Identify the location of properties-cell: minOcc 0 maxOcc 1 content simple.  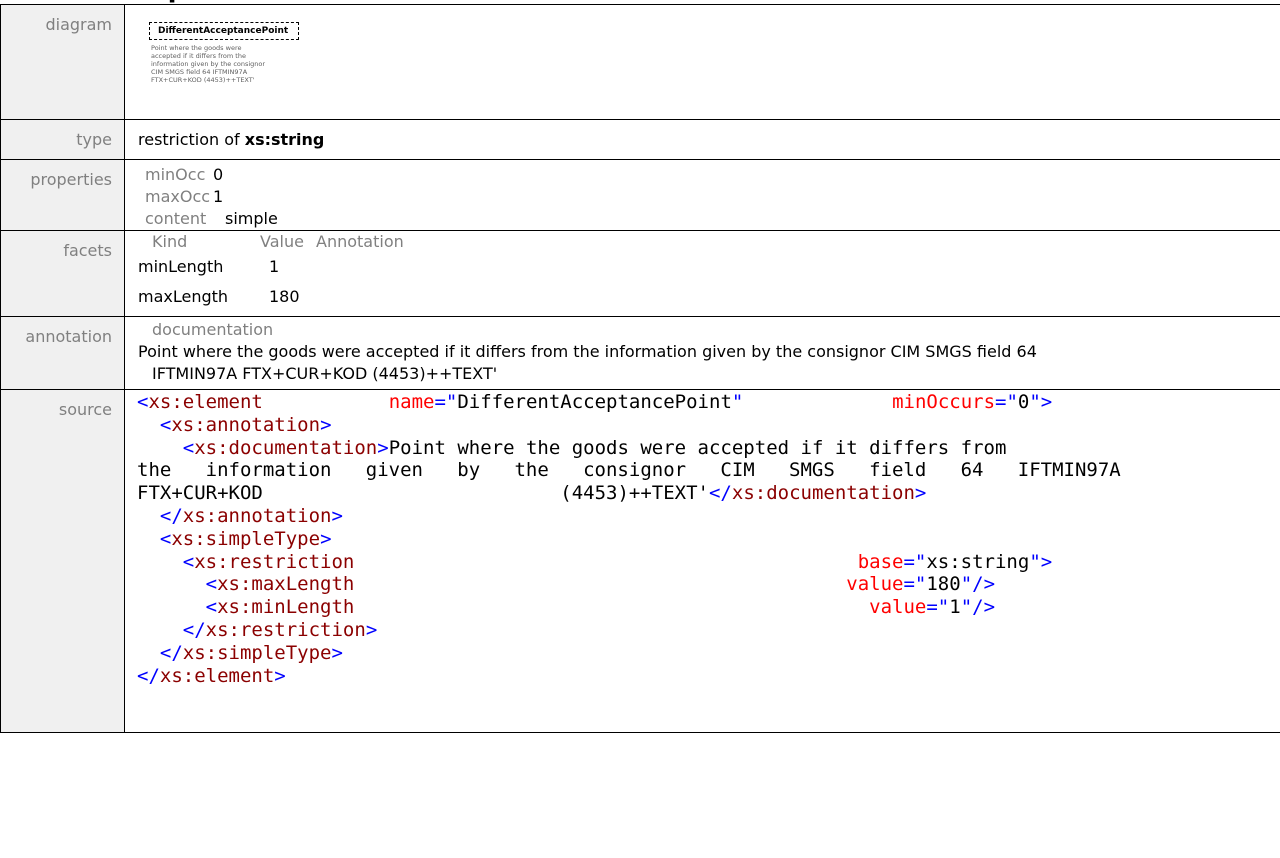
(702, 195).